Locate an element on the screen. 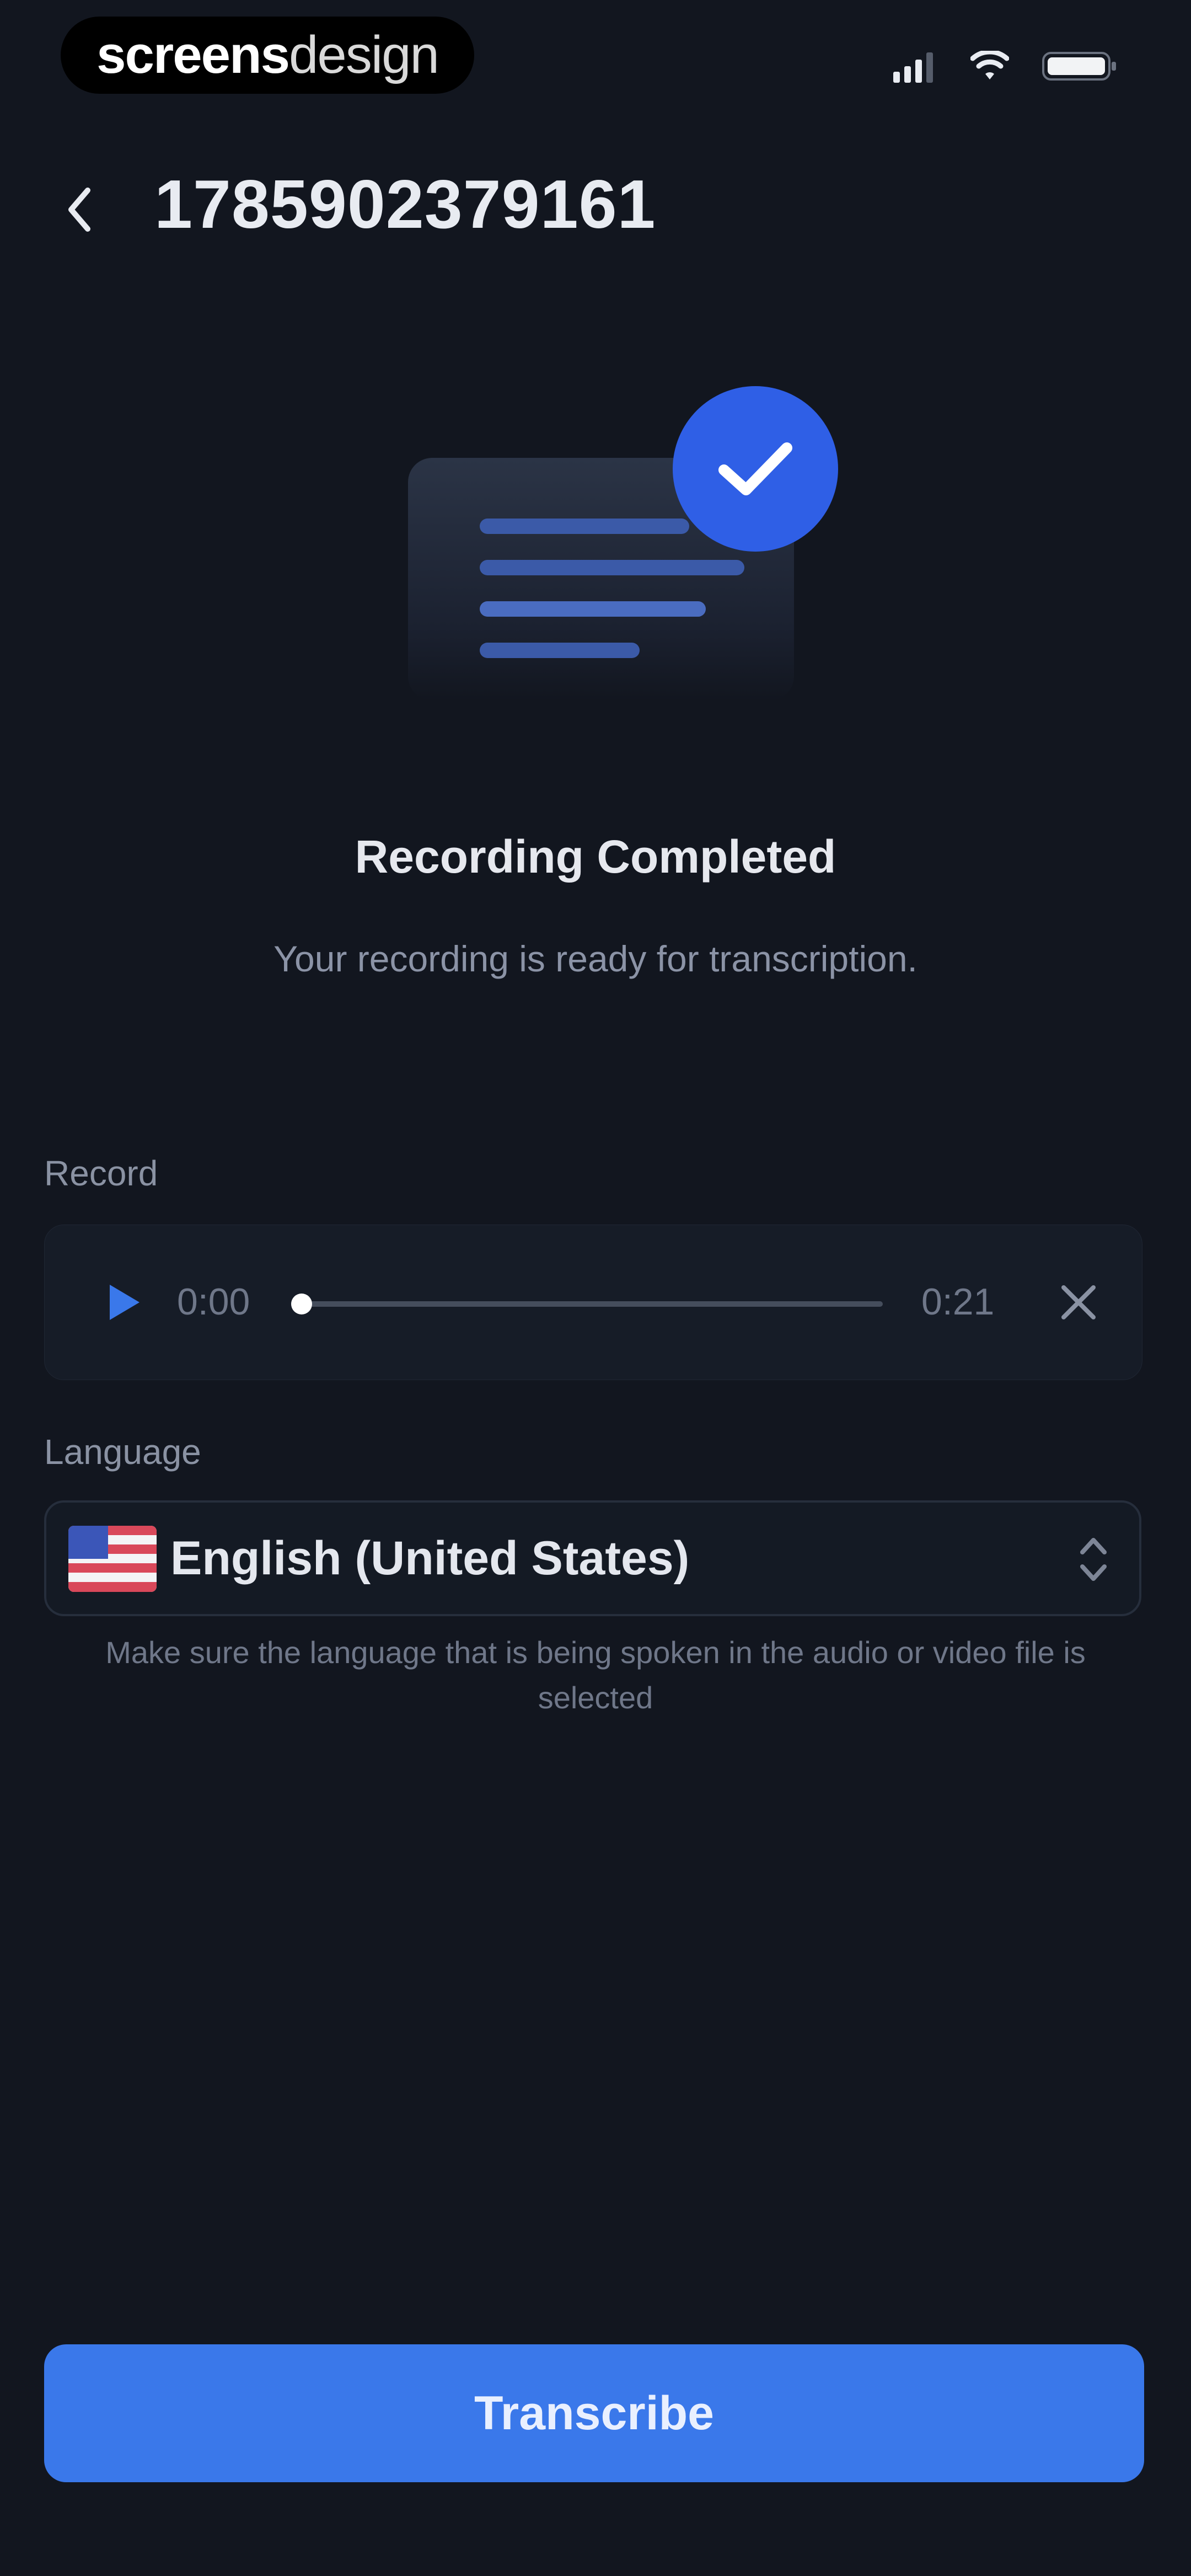  battery-icon is located at coordinates (1079, 66).